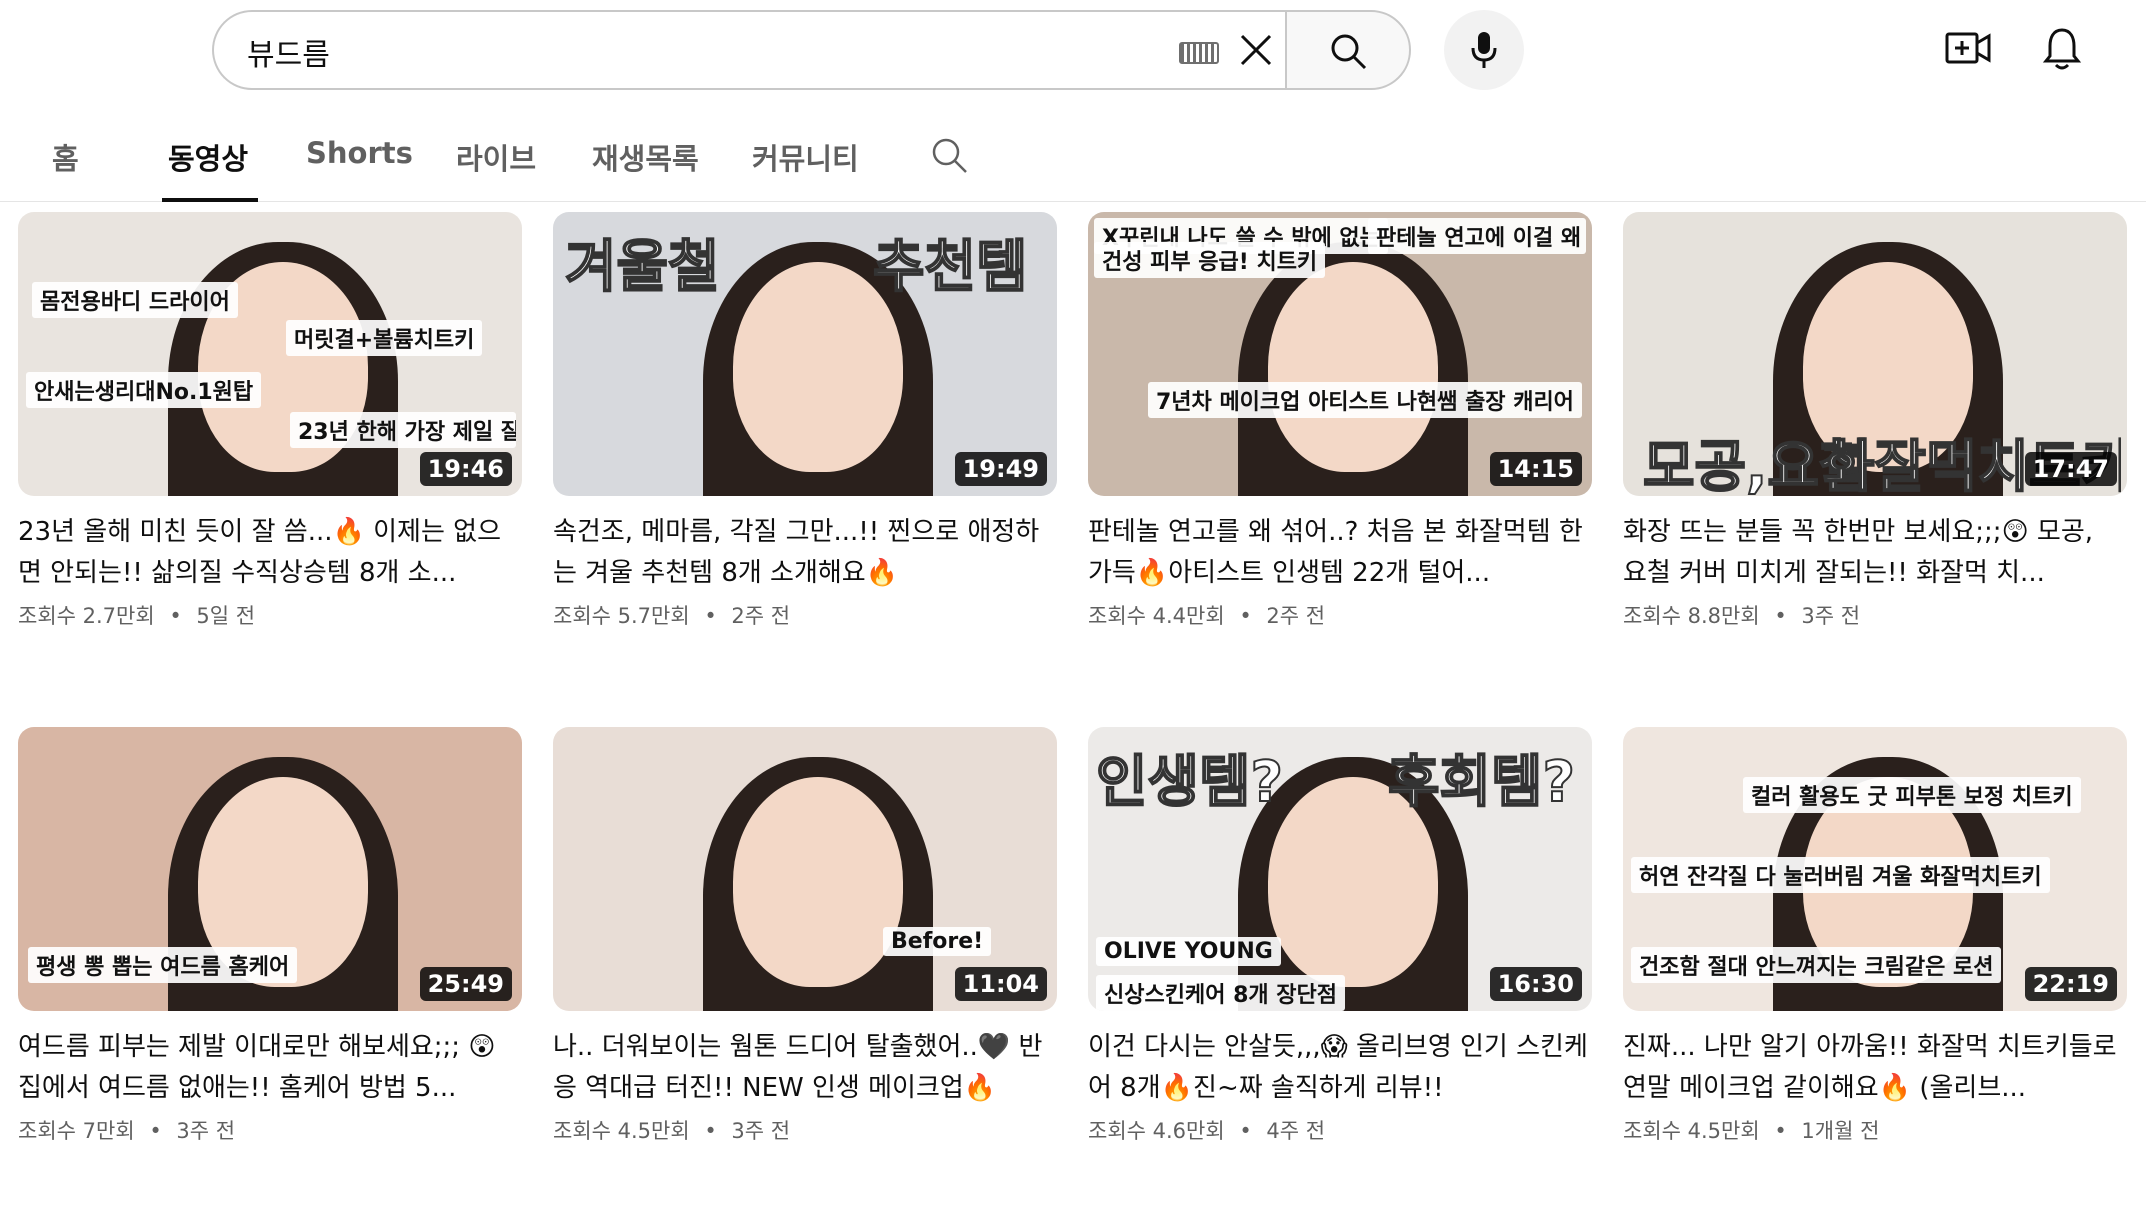 The image size is (2146, 1206). Describe the element at coordinates (2070, 984) in the screenshot. I see `video-duration-badge: 22:19` at that location.